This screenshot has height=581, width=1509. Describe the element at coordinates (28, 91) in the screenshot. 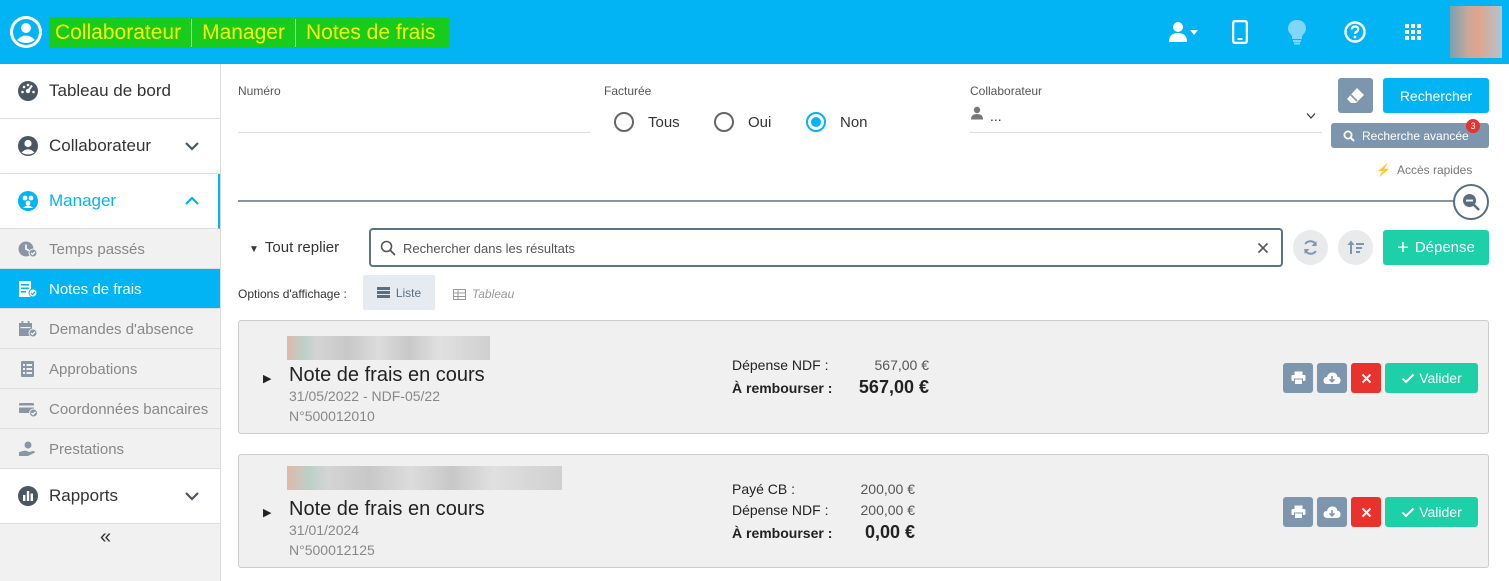

I see `dashboard-icon` at that location.